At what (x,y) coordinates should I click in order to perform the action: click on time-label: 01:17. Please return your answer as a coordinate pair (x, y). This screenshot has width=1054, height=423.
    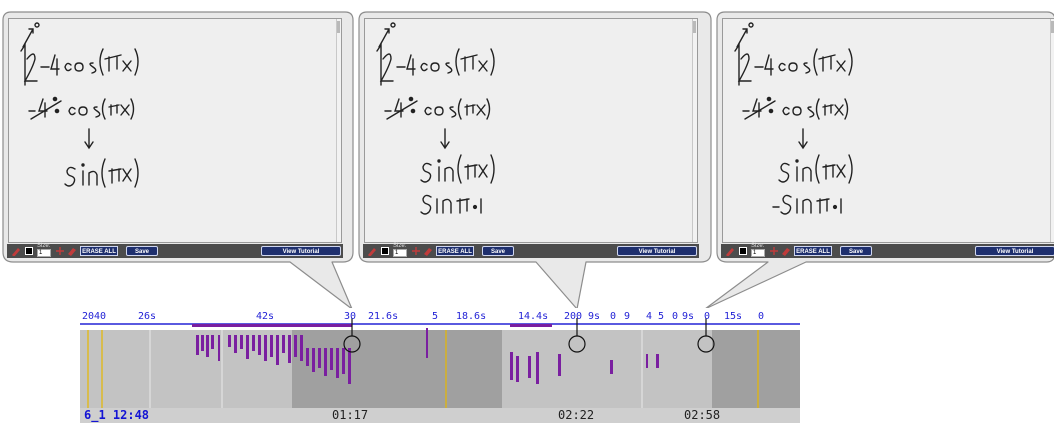
    Looking at the image, I should click on (350, 415).